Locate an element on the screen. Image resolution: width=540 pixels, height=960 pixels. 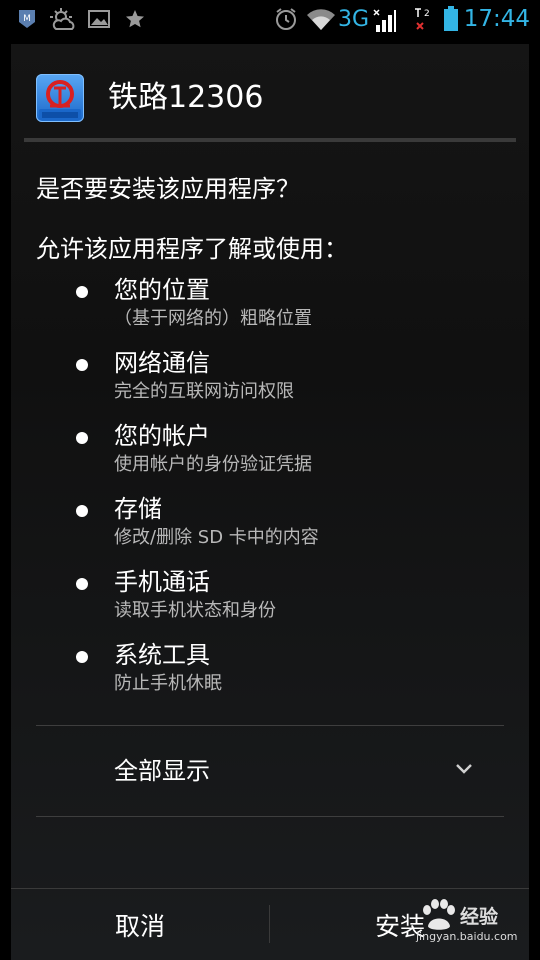
permission-desc: 使用帐户的身份验证凭据 is located at coordinates (213, 464).